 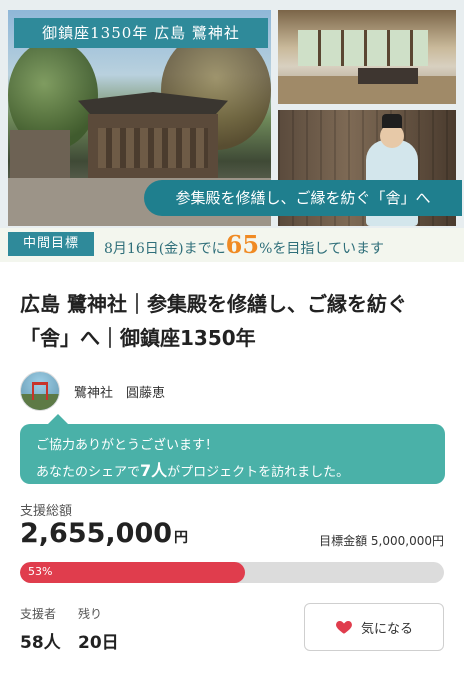 What do you see at coordinates (119, 391) in the screenshot?
I see `owner-name: 鷺神社 圓藤恵` at bounding box center [119, 391].